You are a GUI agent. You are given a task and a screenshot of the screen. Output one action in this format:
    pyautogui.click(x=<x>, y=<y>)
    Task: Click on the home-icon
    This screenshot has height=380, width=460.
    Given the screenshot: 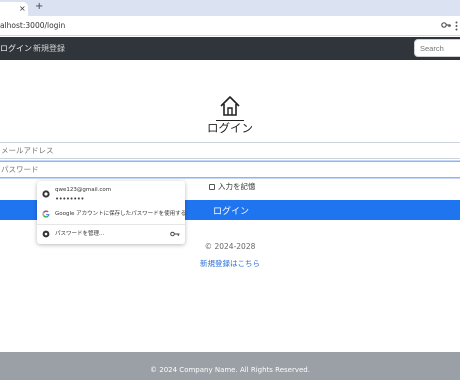 What is the action you would take?
    pyautogui.click(x=230, y=106)
    